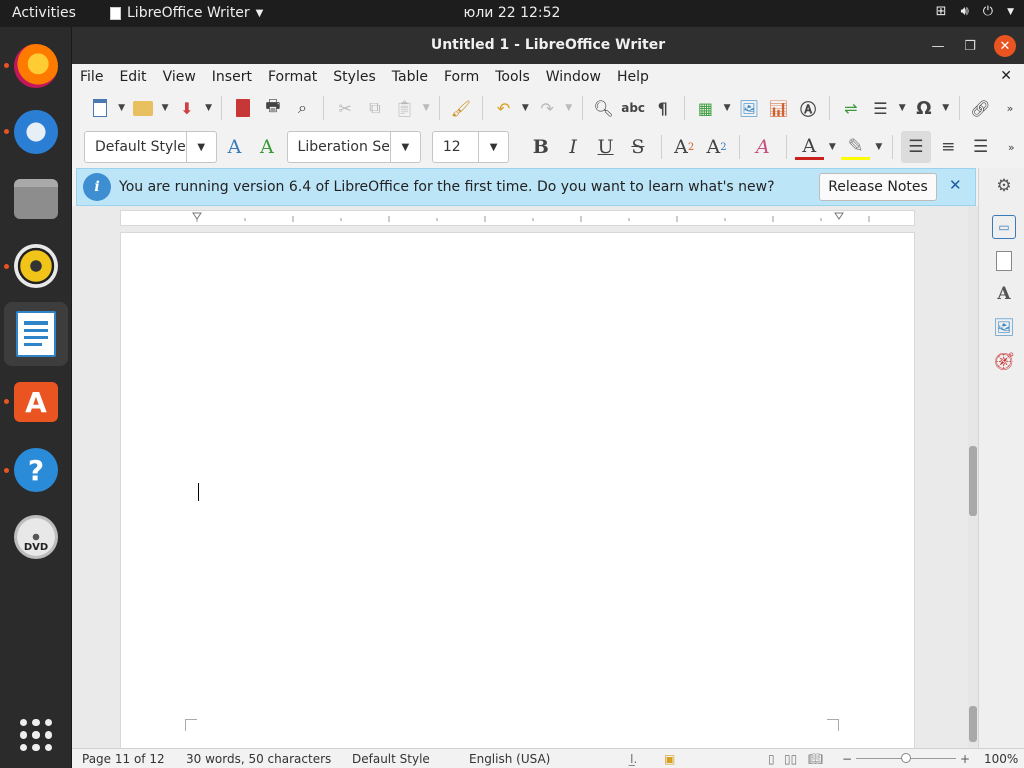  I want to click on highlighting-icon: ✎, so click(855, 147).